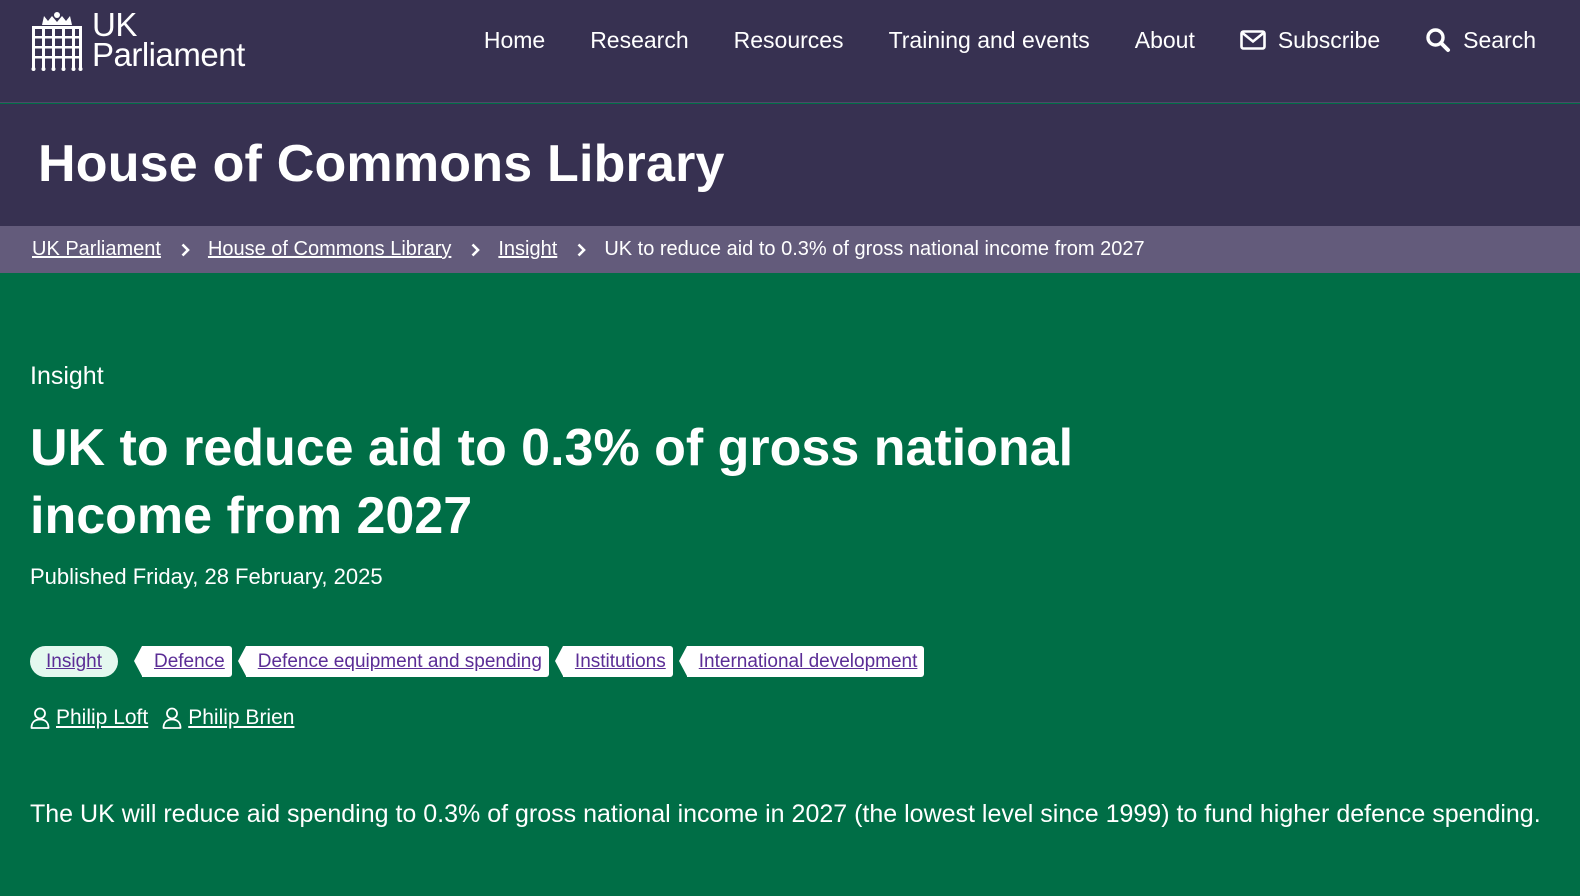 This screenshot has width=1580, height=896. What do you see at coordinates (790, 165) in the screenshot?
I see `site-header: House of Commons Library` at bounding box center [790, 165].